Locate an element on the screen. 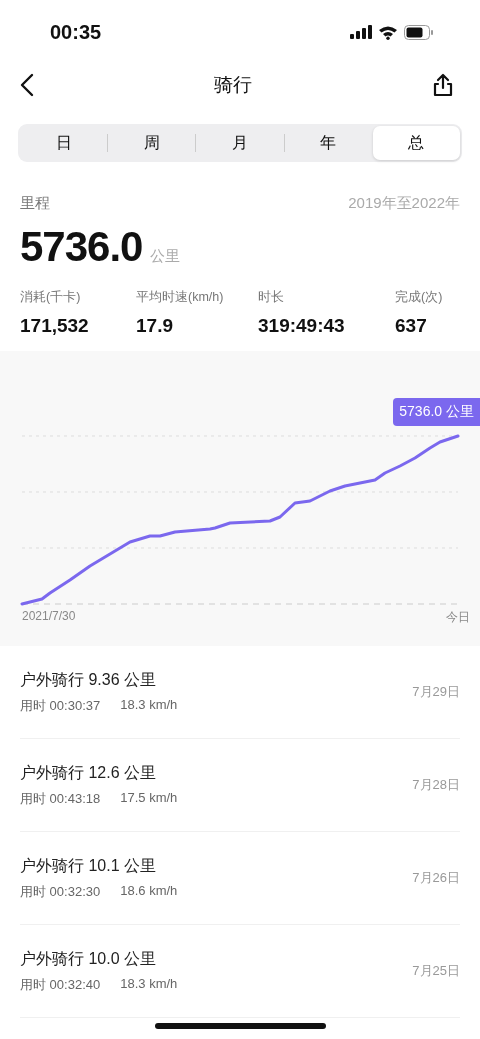 The image size is (480, 1039). ride-title: 户外骑行 12.6 公里 is located at coordinates (89, 772).